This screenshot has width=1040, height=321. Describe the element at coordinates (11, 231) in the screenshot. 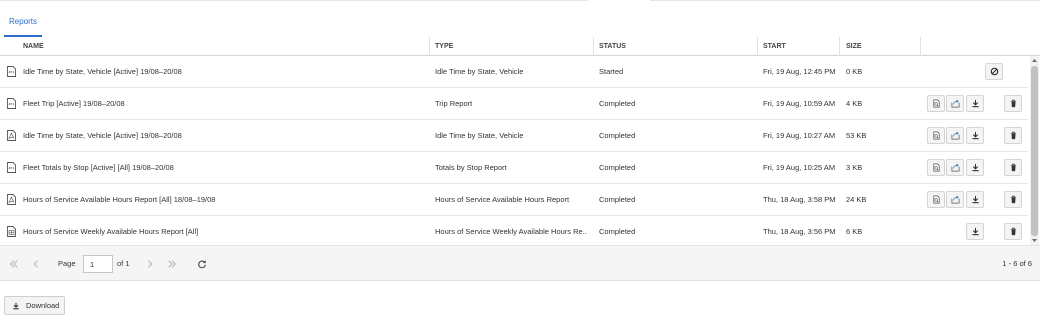

I see `spreadsheet-icon` at that location.